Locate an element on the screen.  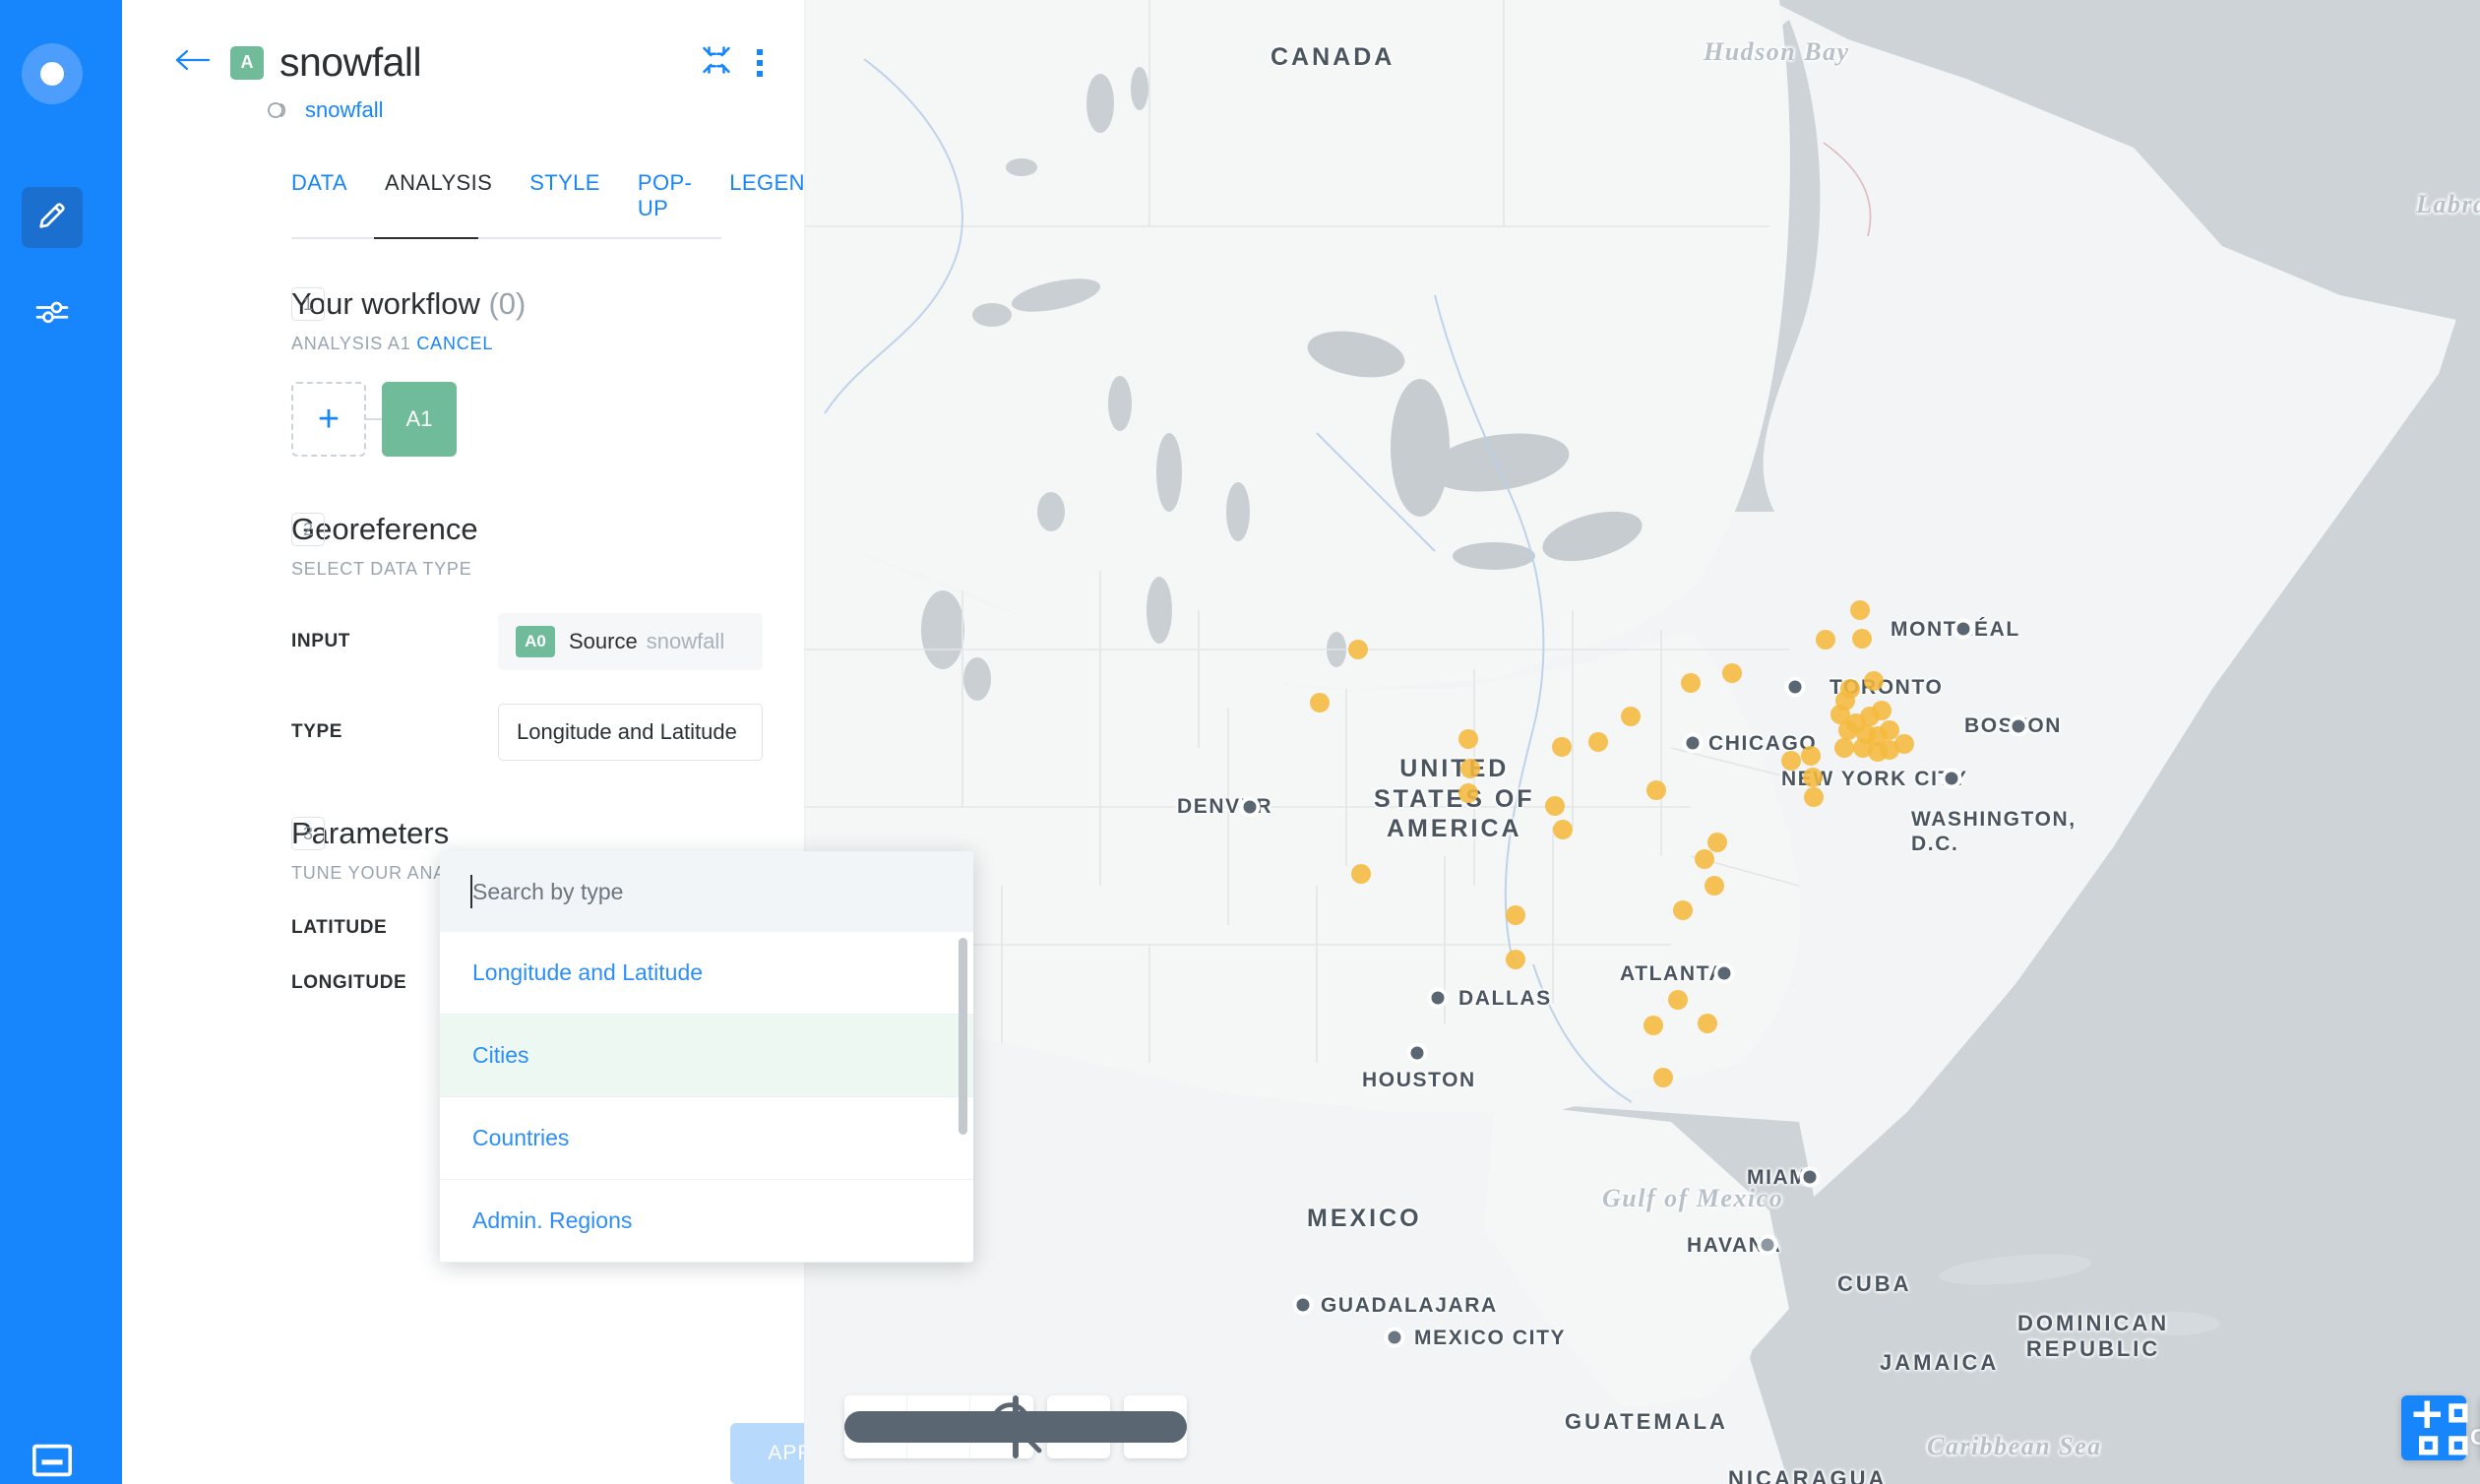
dropdown-option-admin-regions: Admin. Regions is located at coordinates (706, 1221).